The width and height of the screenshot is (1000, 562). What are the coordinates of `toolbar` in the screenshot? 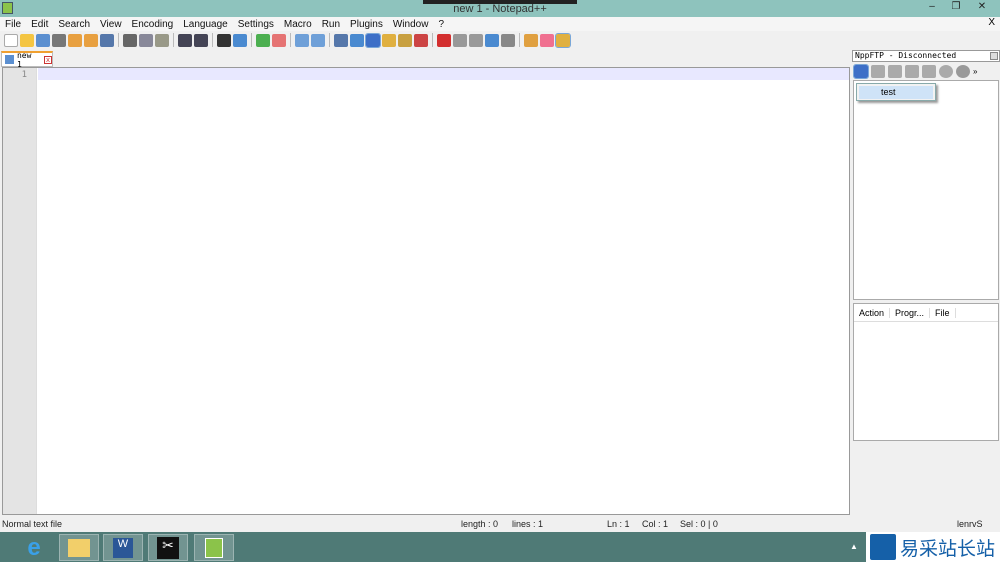 It's located at (425, 40).